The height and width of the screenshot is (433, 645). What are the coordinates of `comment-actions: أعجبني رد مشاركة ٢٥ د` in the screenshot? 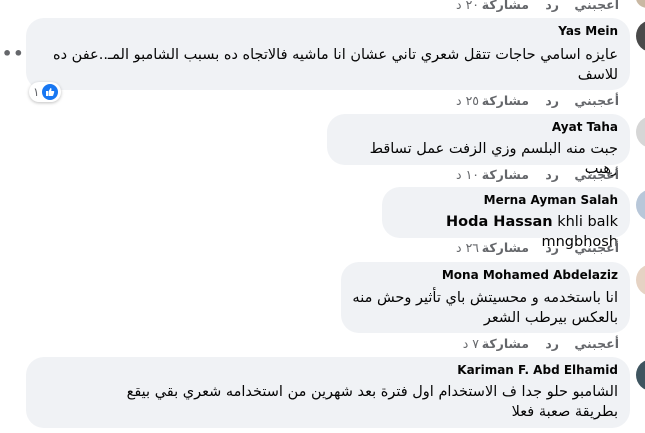 It's located at (537, 101).